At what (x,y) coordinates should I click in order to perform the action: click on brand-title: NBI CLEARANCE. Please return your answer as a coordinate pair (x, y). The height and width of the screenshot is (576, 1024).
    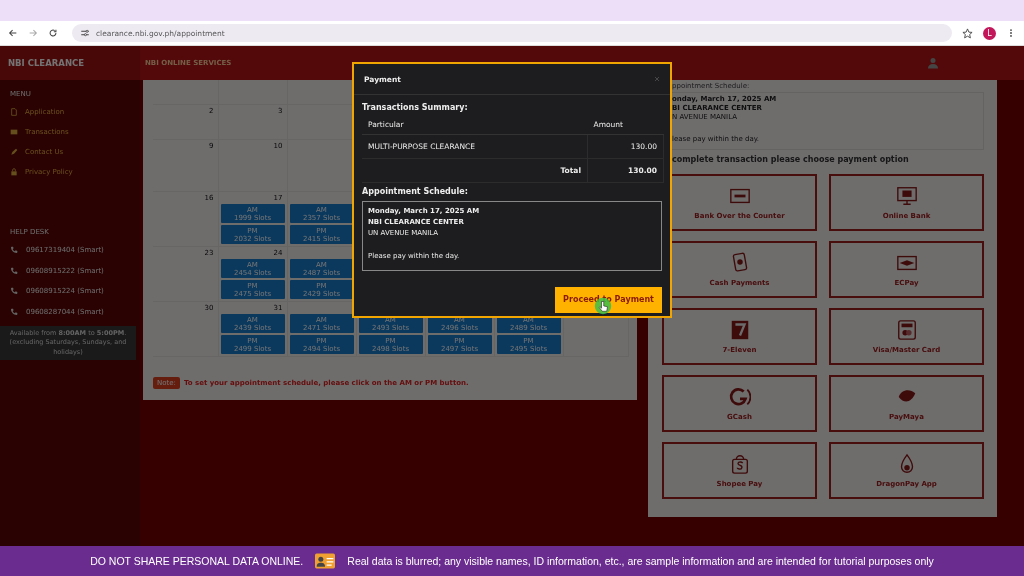
    Looking at the image, I should click on (46, 63).